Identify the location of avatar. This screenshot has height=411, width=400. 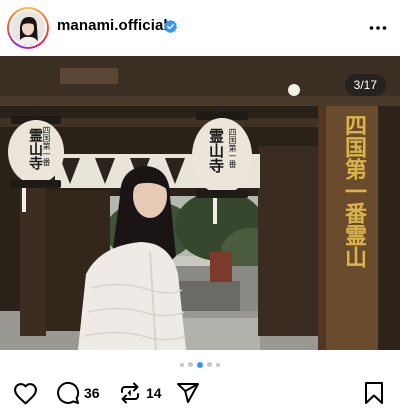
(28, 28).